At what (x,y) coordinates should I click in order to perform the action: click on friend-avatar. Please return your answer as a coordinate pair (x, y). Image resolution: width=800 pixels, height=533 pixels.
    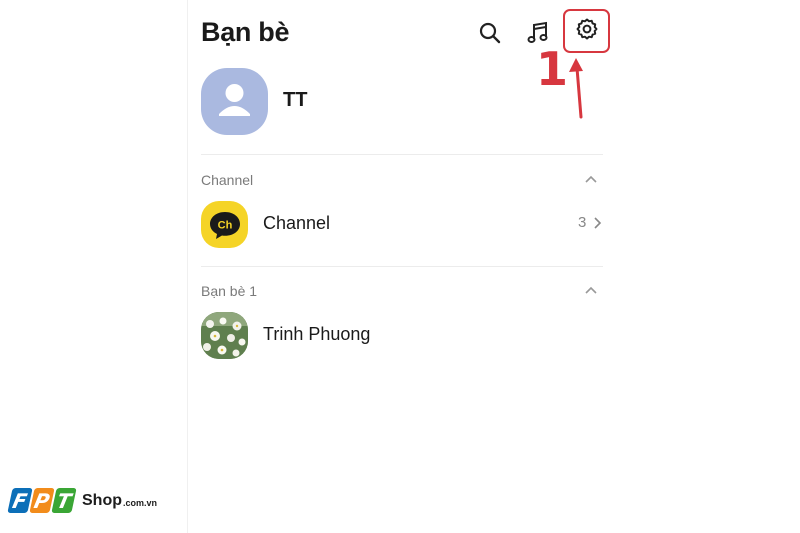
    Looking at the image, I should click on (224, 335).